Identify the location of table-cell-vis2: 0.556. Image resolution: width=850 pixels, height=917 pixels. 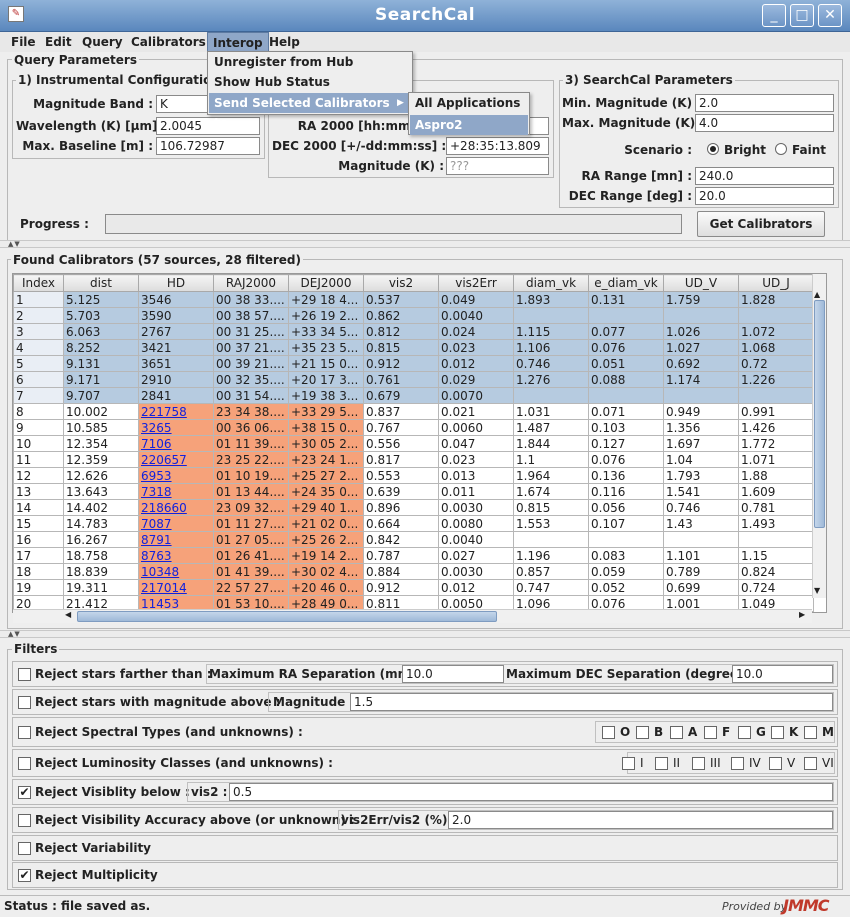
(401, 443).